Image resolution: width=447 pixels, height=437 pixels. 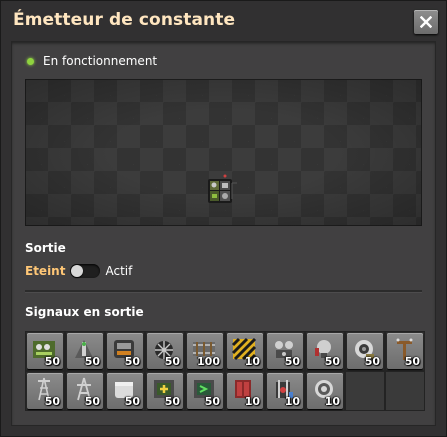 I want to click on toggle-off-label: Eteint, so click(x=45, y=271).